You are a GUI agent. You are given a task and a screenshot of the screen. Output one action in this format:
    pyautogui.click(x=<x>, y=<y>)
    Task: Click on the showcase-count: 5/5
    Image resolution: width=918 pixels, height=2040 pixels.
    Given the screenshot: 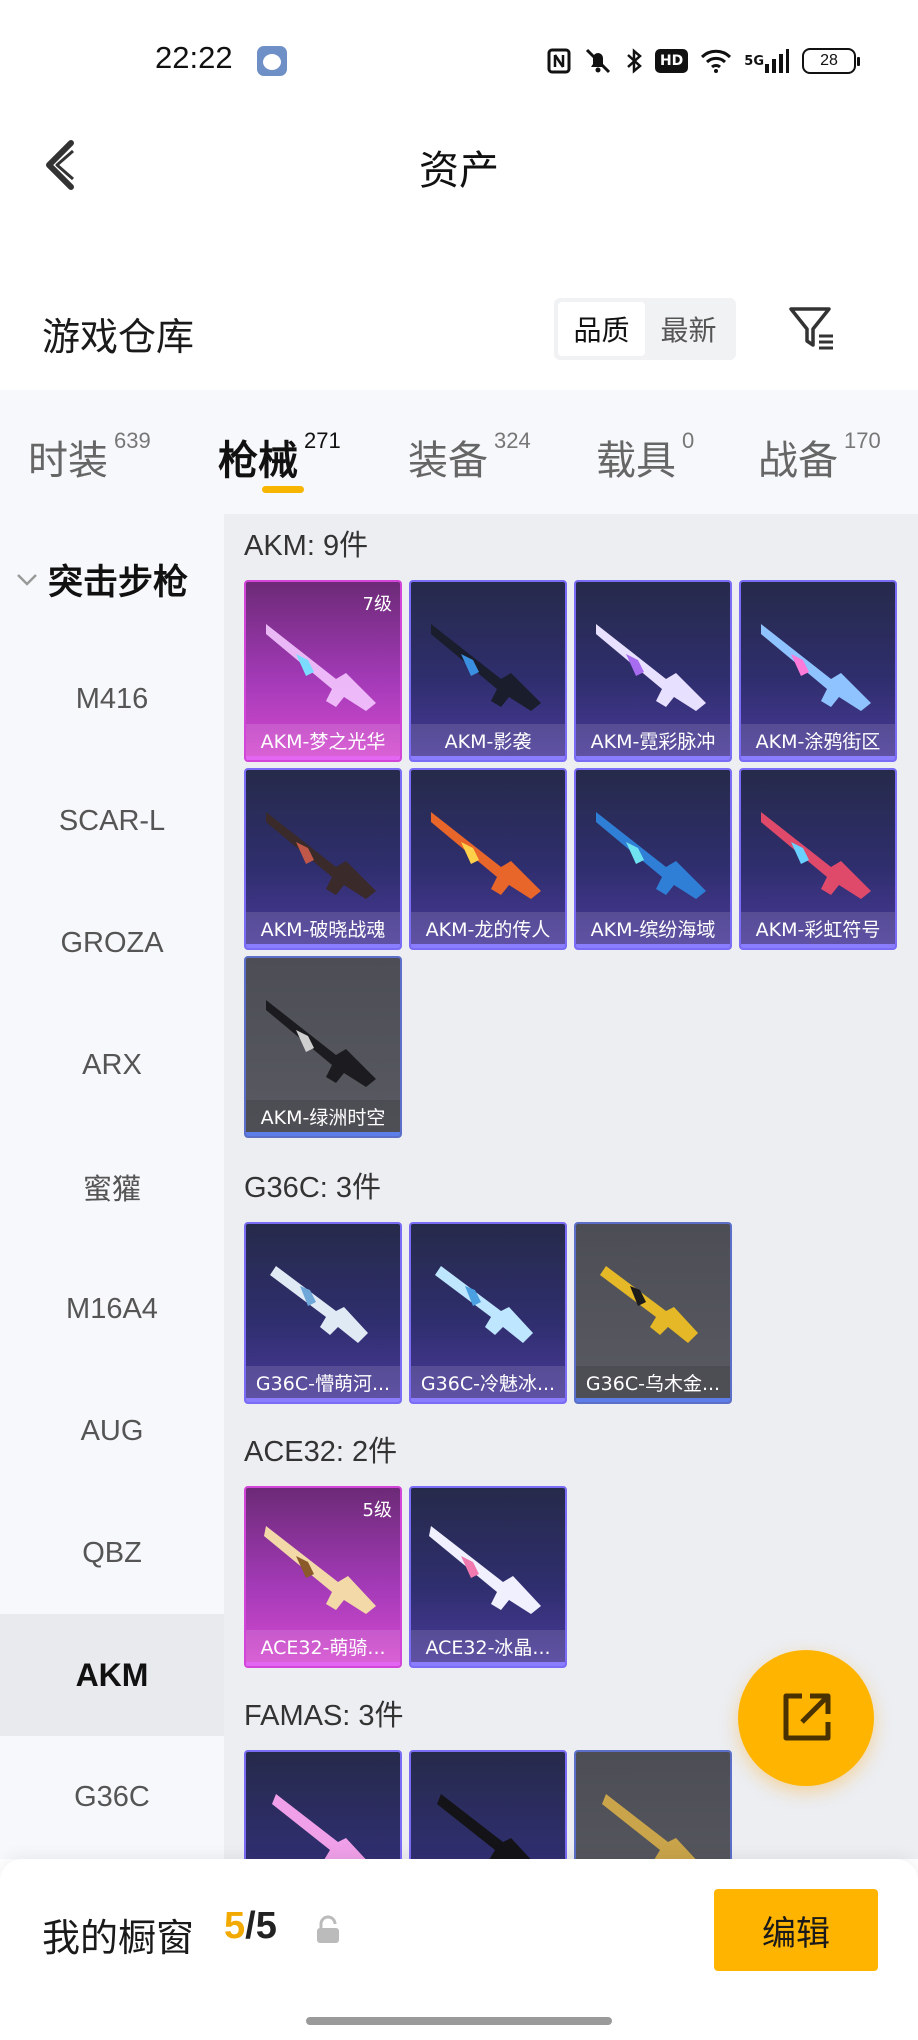 What is the action you would take?
    pyautogui.click(x=250, y=1926)
    